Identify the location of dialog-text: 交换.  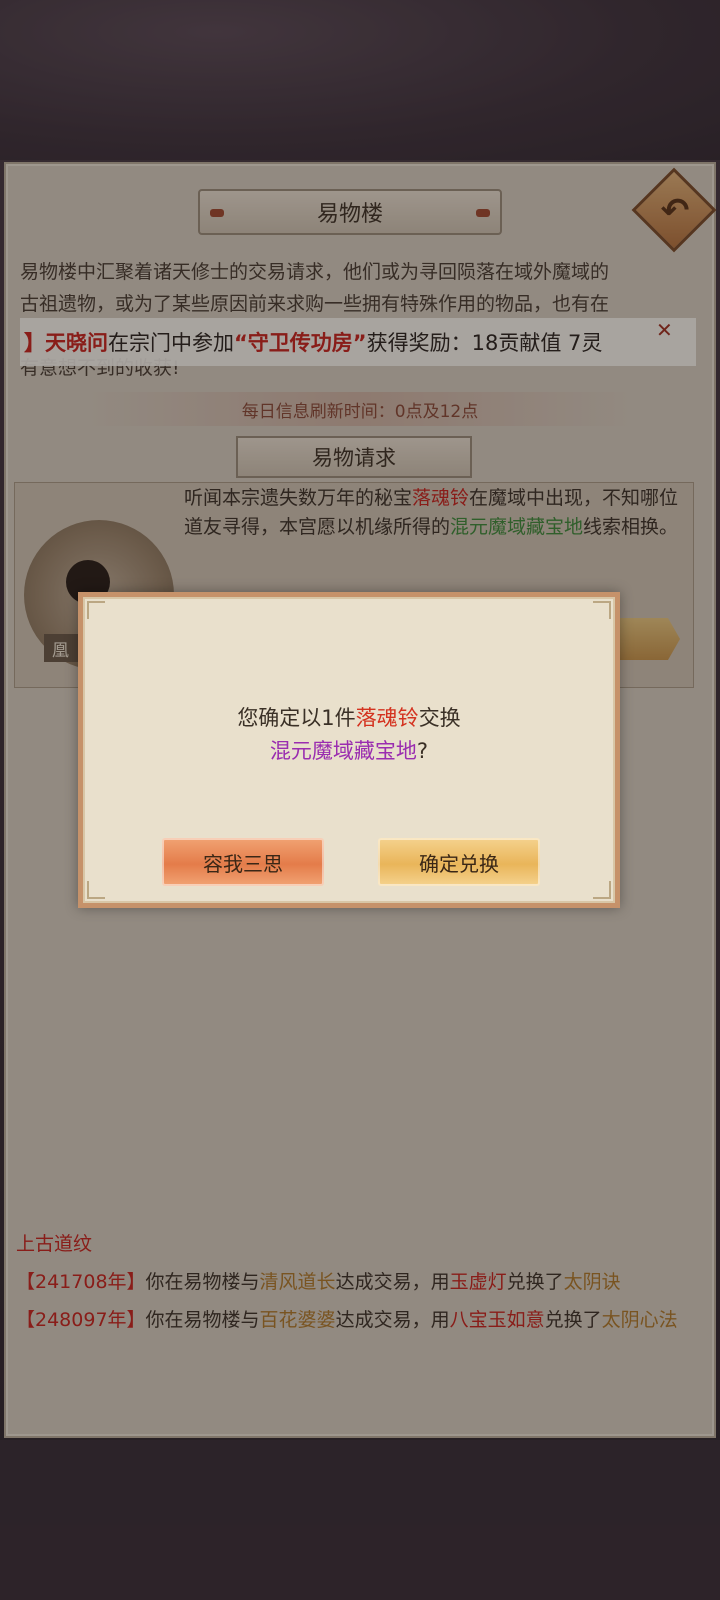
(439, 718).